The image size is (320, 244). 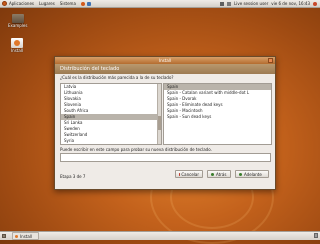 I want to click on back-label: Atrás, so click(x=221, y=174).